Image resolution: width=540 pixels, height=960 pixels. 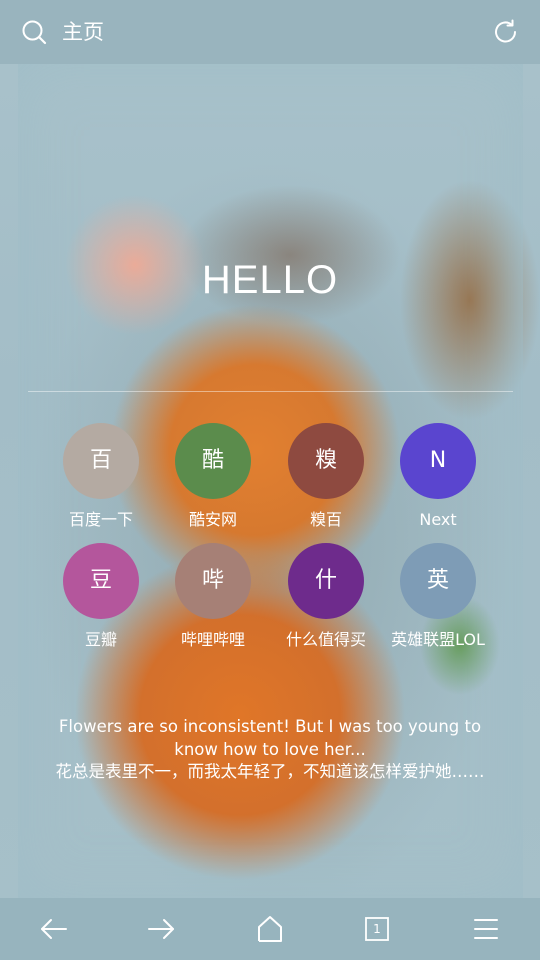 What do you see at coordinates (438, 639) in the screenshot?
I see `shortcut-label: 英雄联盟LOL` at bounding box center [438, 639].